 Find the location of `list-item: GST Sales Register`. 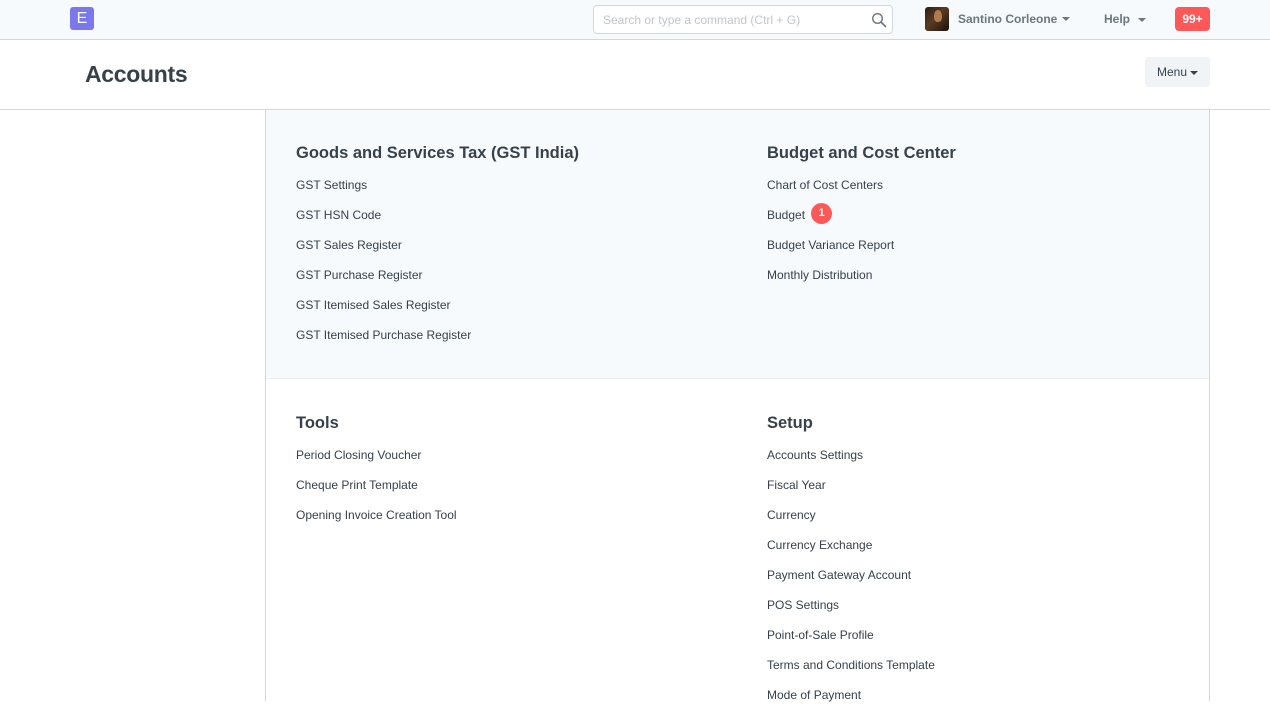

list-item: GST Sales Register is located at coordinates (437, 253).